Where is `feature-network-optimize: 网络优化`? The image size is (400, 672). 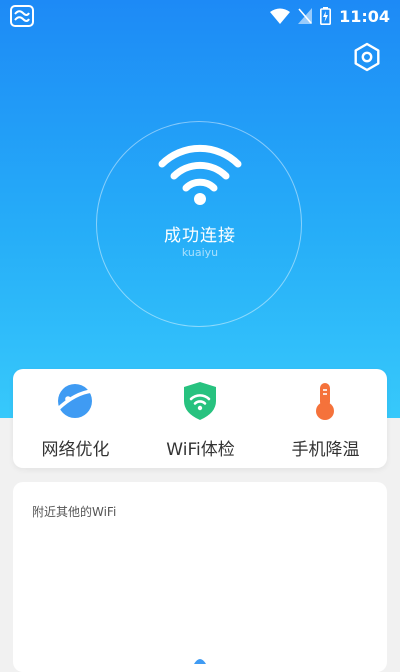
feature-network-optimize: 网络优化 is located at coordinates (75, 418).